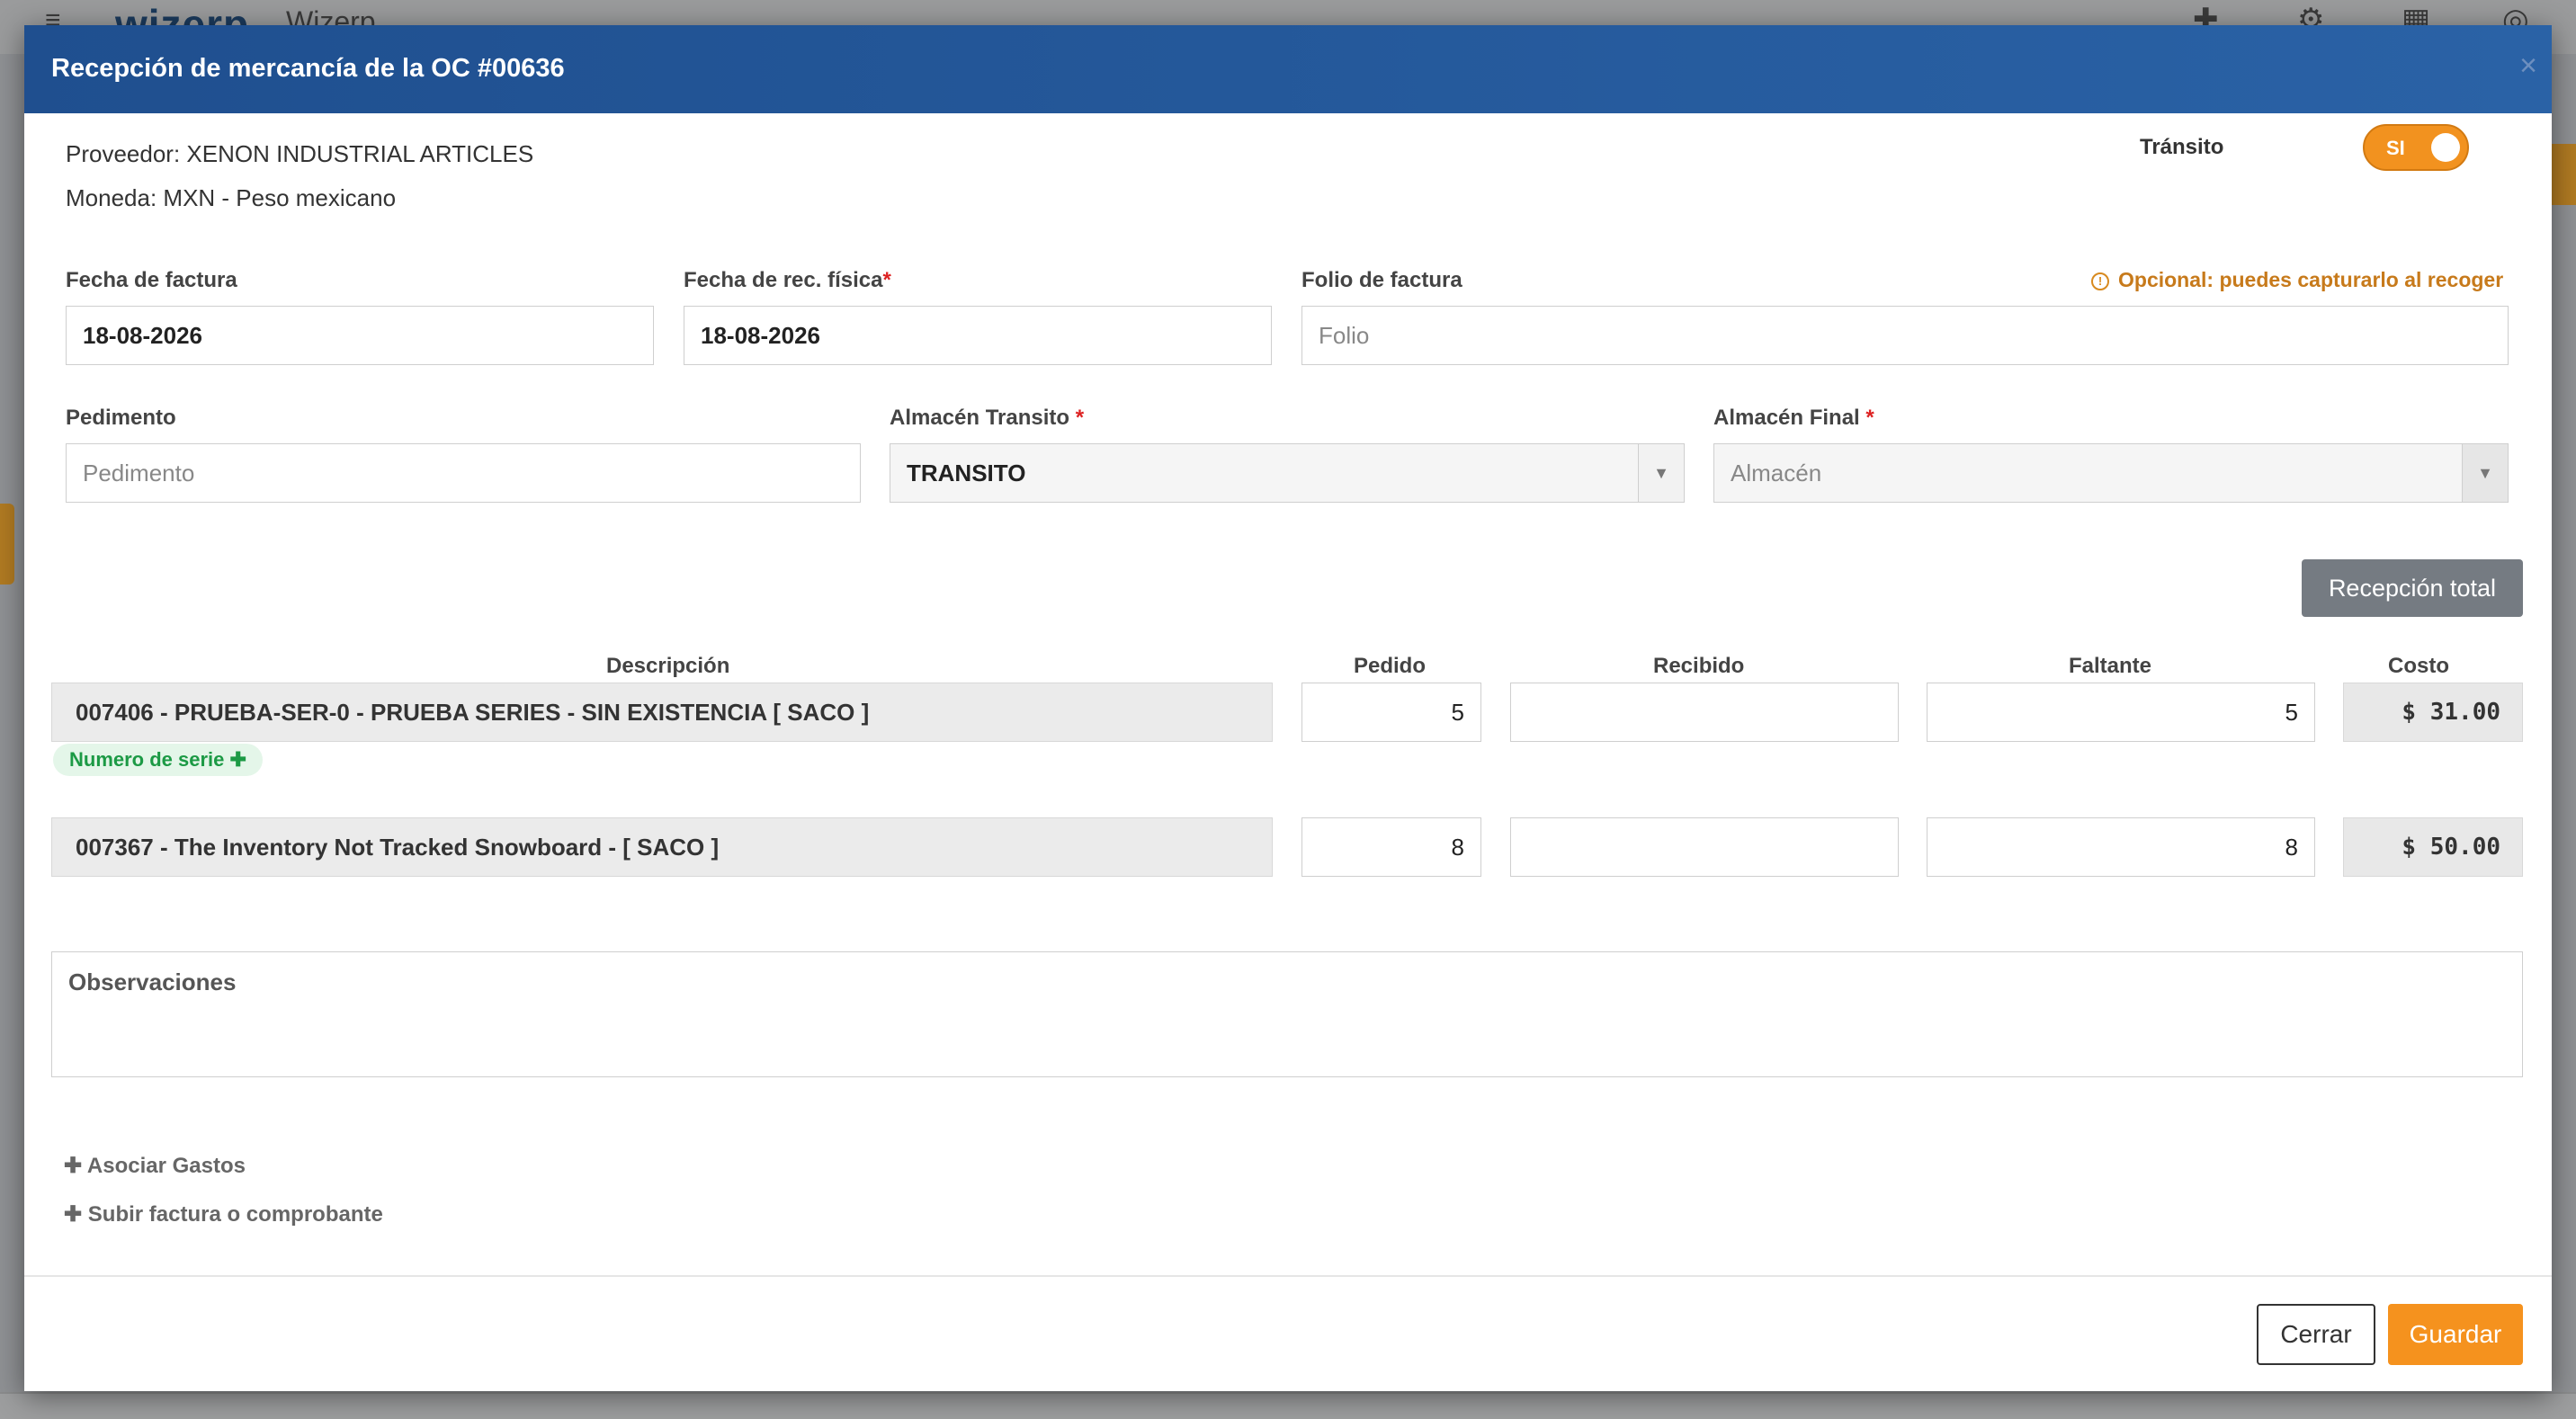 The height and width of the screenshot is (1419, 2576). I want to click on invoice-folio-input, so click(1905, 335).